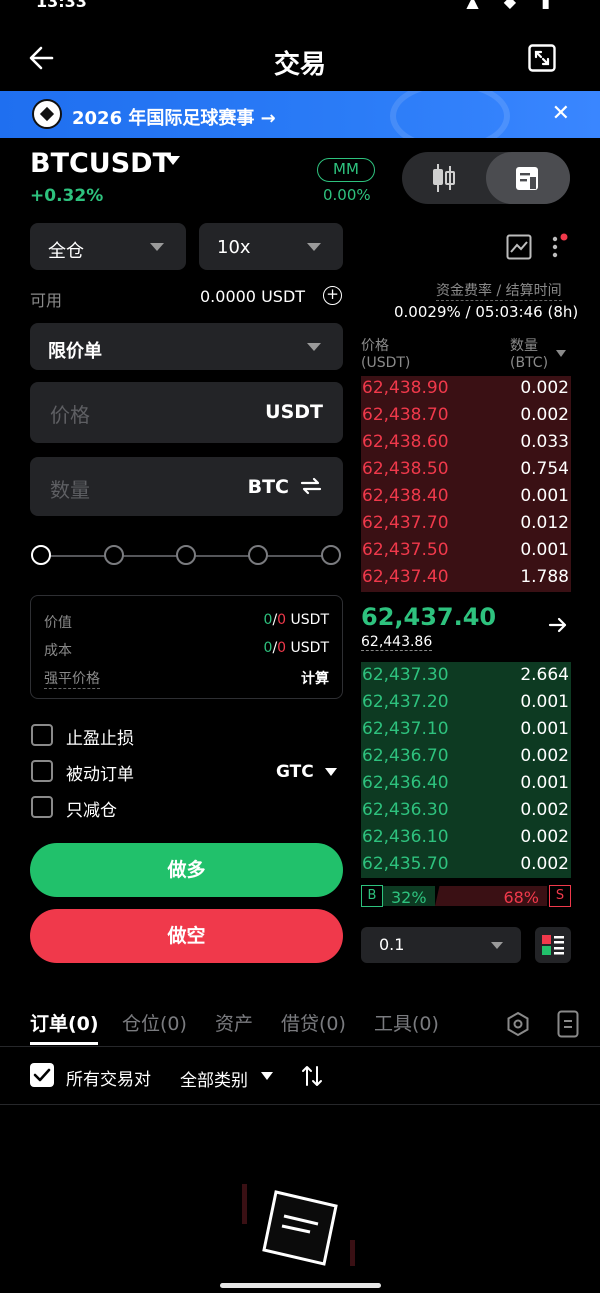 The image size is (600, 1293). I want to click on promo-banner: 2026 年国际足球赛事 → ✕, so click(300, 114).